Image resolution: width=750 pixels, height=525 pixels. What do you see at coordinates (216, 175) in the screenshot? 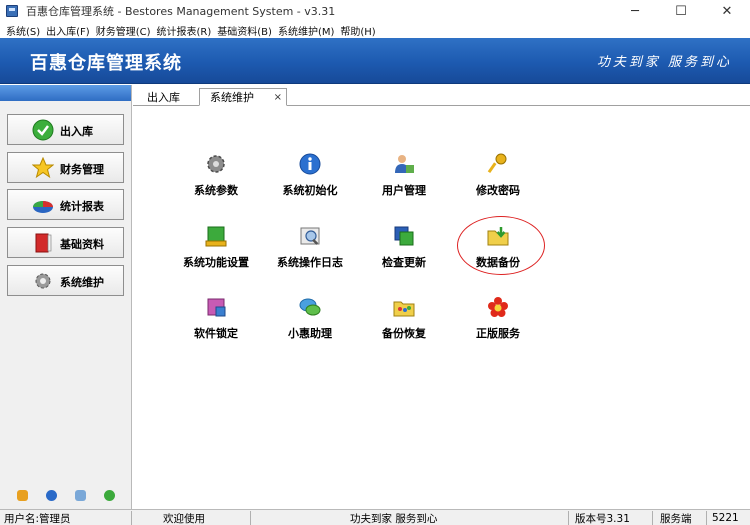
I see `tile-system-params: 系统参数` at bounding box center [216, 175].